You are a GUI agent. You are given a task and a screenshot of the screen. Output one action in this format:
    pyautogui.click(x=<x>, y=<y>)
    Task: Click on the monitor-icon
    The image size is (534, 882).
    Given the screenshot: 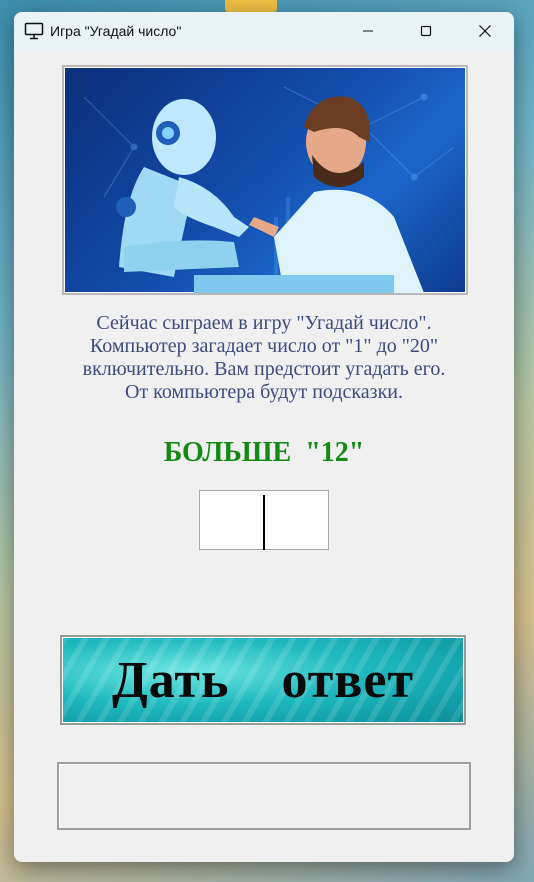 What is the action you would take?
    pyautogui.click(x=34, y=31)
    